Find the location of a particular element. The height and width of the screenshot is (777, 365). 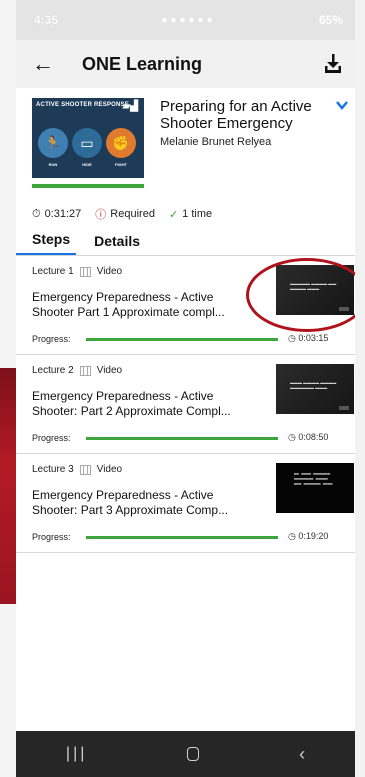

lecture-header: Lecture 2 Video is located at coordinates (77, 370).